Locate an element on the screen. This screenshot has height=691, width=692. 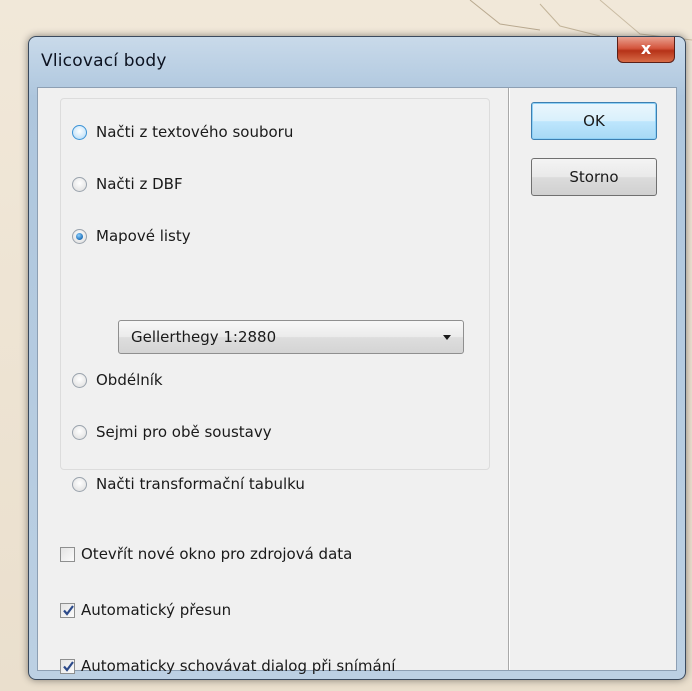
radio-label: Sejmi pro obě soustavy is located at coordinates (184, 432).